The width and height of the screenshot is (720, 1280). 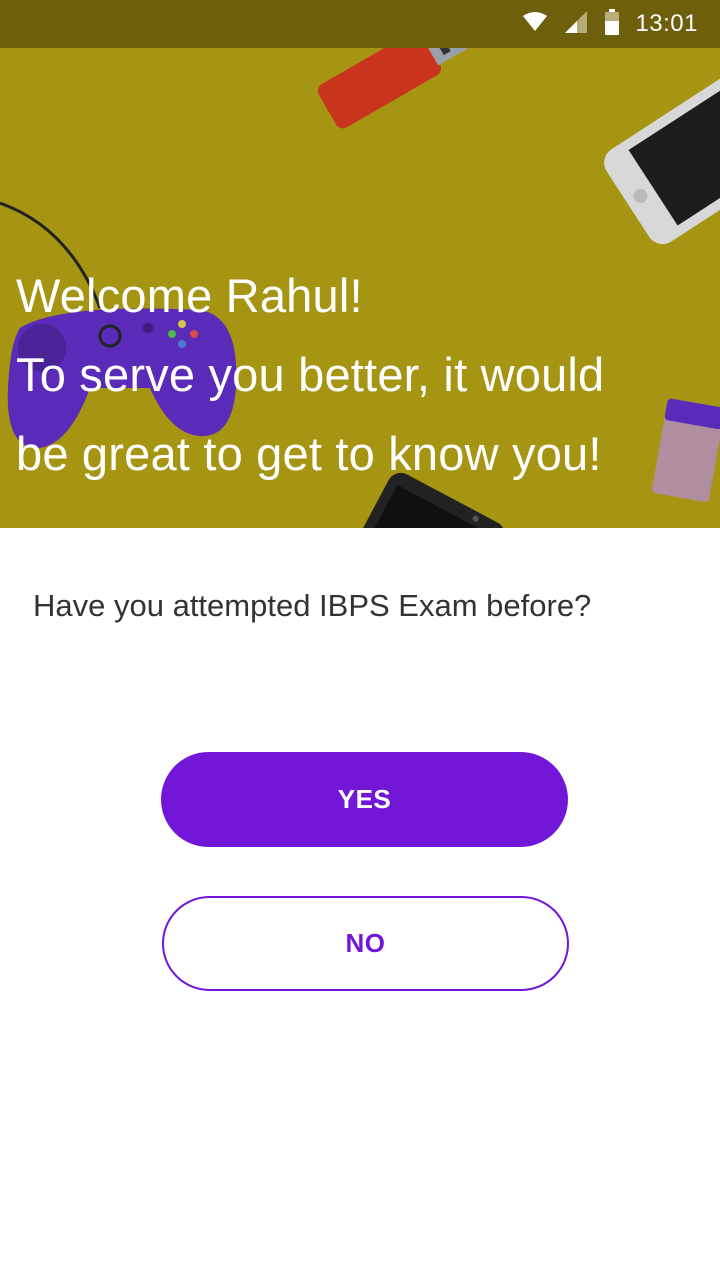 What do you see at coordinates (310, 374) in the screenshot?
I see `welcome-subtext-line1: To serve you better, it would` at bounding box center [310, 374].